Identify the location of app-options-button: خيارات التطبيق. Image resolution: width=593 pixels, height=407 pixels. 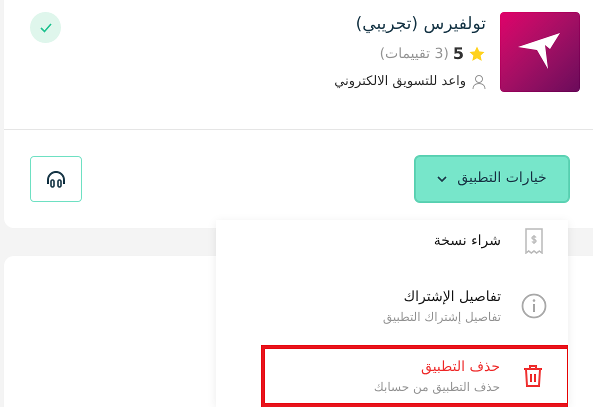
(492, 178).